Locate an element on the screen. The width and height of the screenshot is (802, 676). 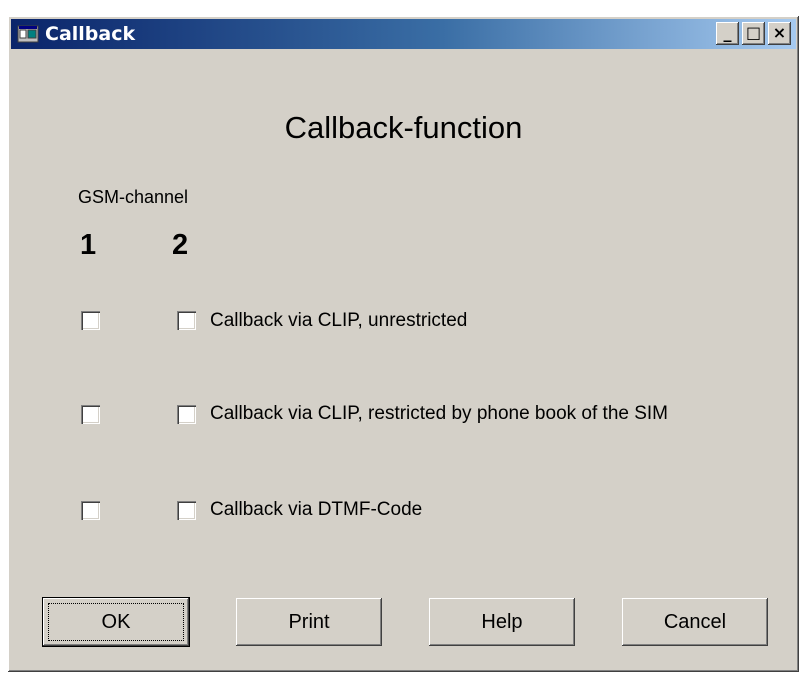
ok-button: OK is located at coordinates (116, 622).